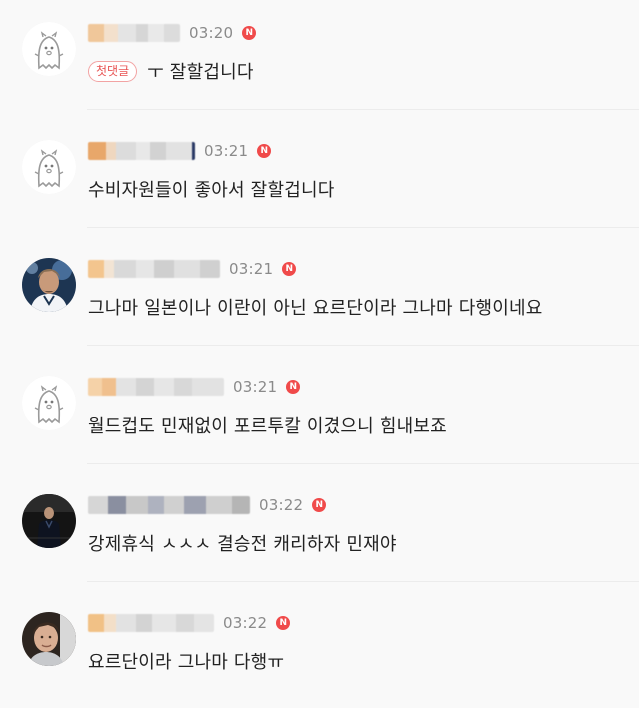 The width and height of the screenshot is (639, 708). I want to click on face-photo-icon, so click(49, 639).